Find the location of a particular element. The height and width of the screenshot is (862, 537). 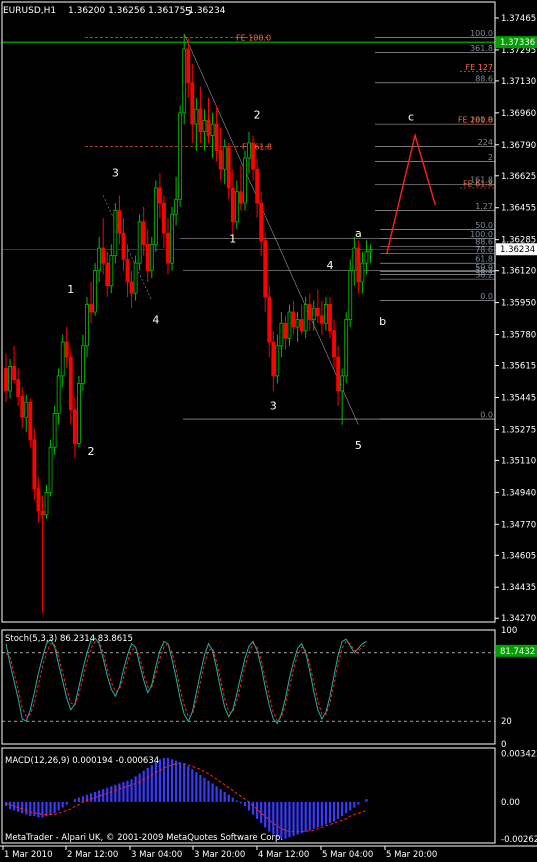

wave-label: a is located at coordinates (358, 233).